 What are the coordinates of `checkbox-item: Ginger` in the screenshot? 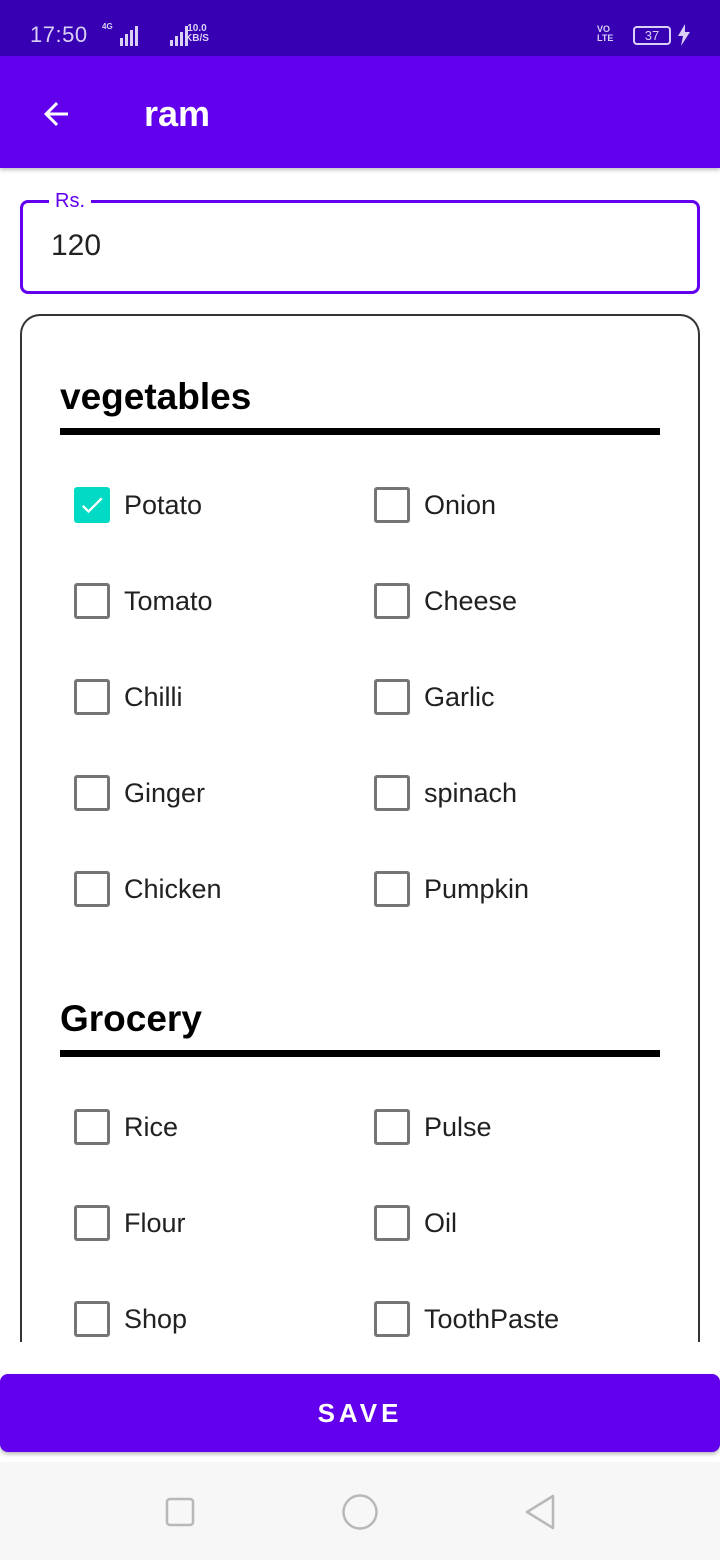 It's located at (139, 793).